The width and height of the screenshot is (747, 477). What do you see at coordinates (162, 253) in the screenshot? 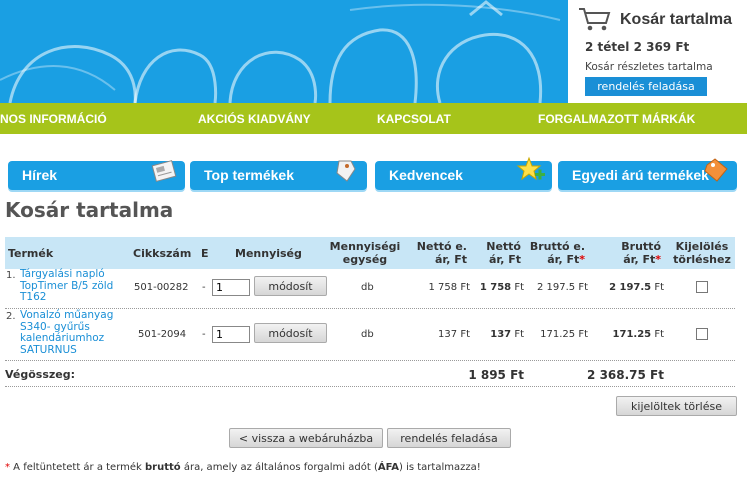
I see `header-sku: Cikkszám` at bounding box center [162, 253].